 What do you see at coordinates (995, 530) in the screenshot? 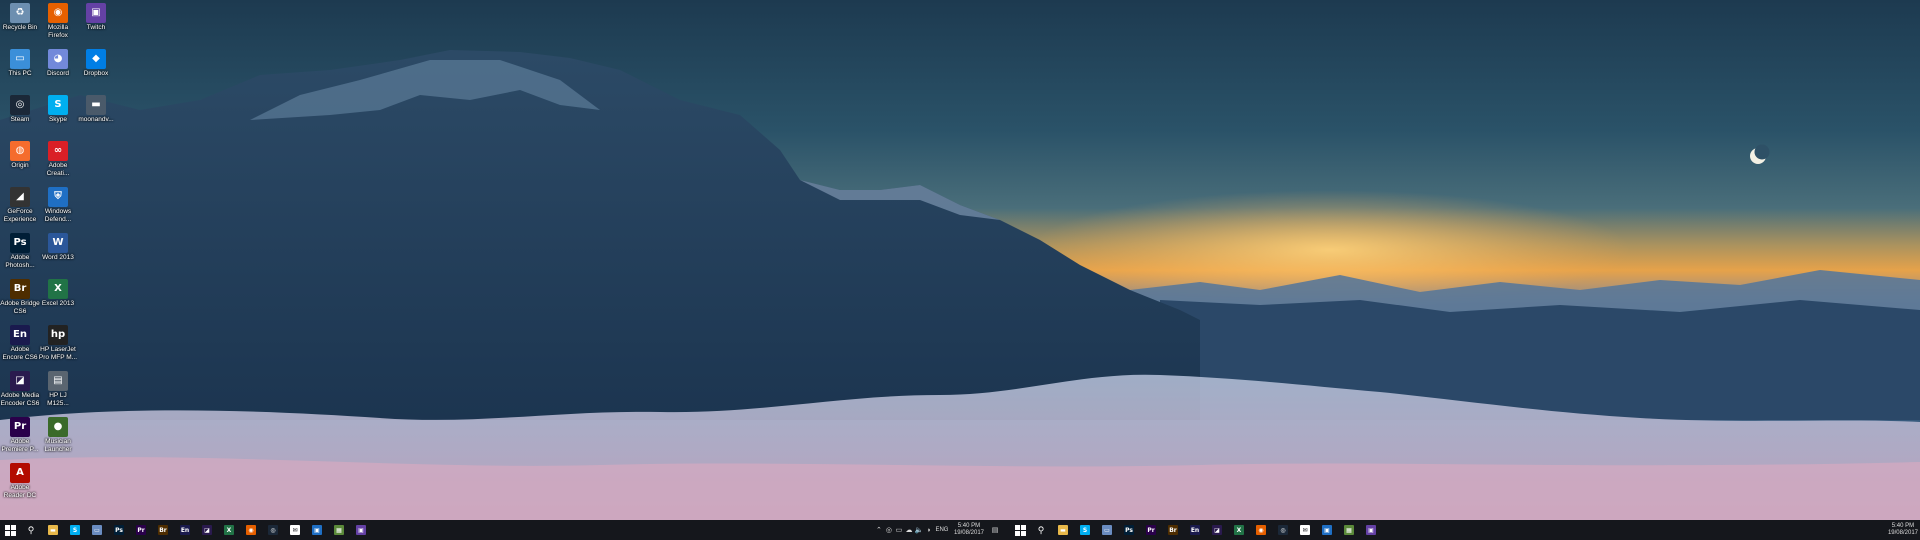
I see `notification-icon: ▤` at bounding box center [995, 530].